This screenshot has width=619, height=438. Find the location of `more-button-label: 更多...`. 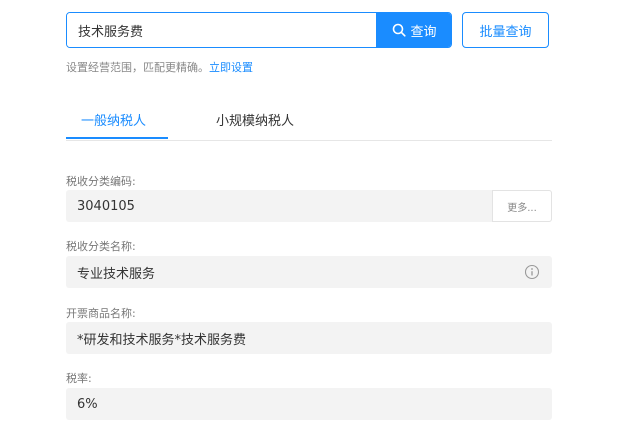

more-button-label: 更多... is located at coordinates (522, 208).